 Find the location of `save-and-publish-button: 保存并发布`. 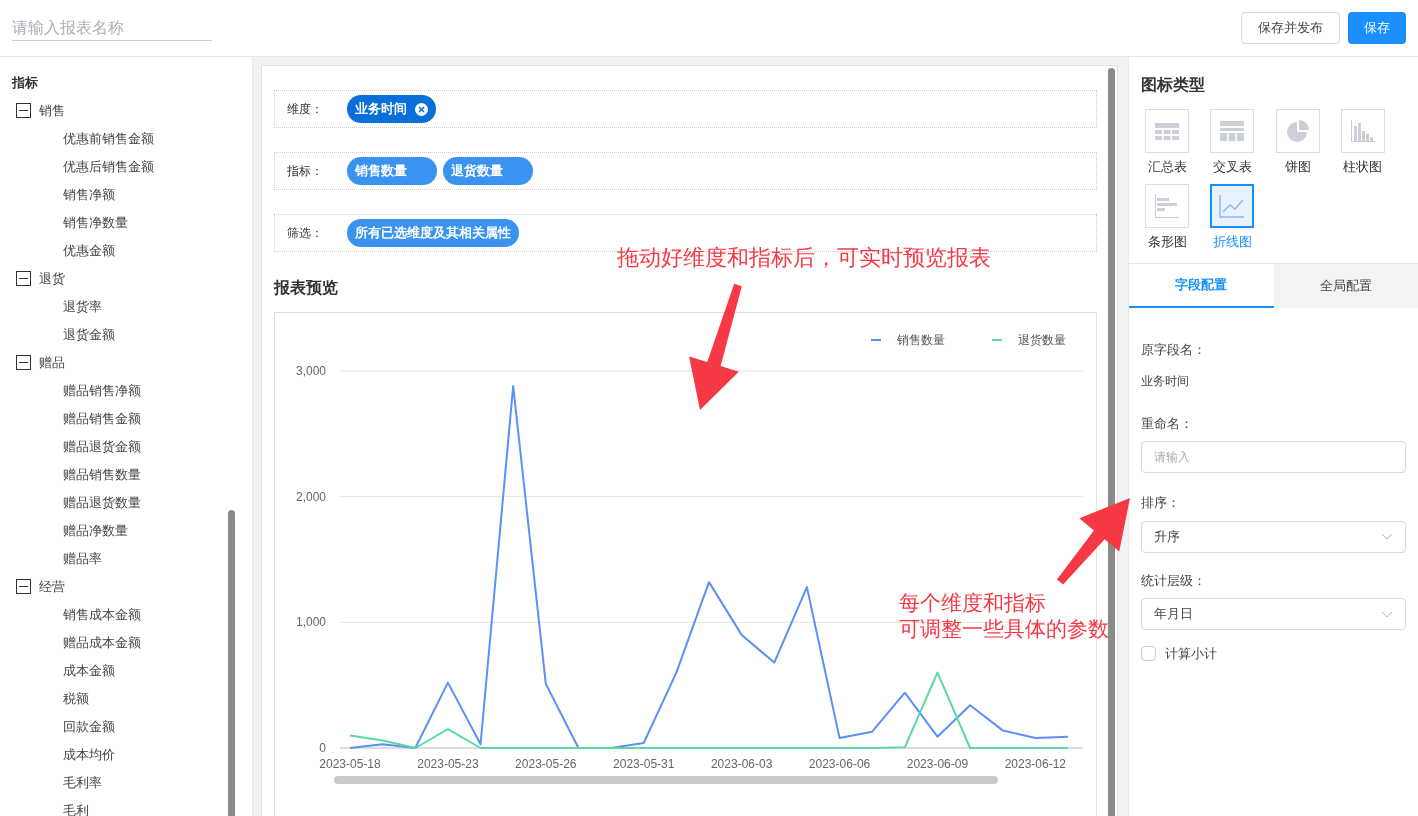

save-and-publish-button: 保存并发布 is located at coordinates (1290, 28).